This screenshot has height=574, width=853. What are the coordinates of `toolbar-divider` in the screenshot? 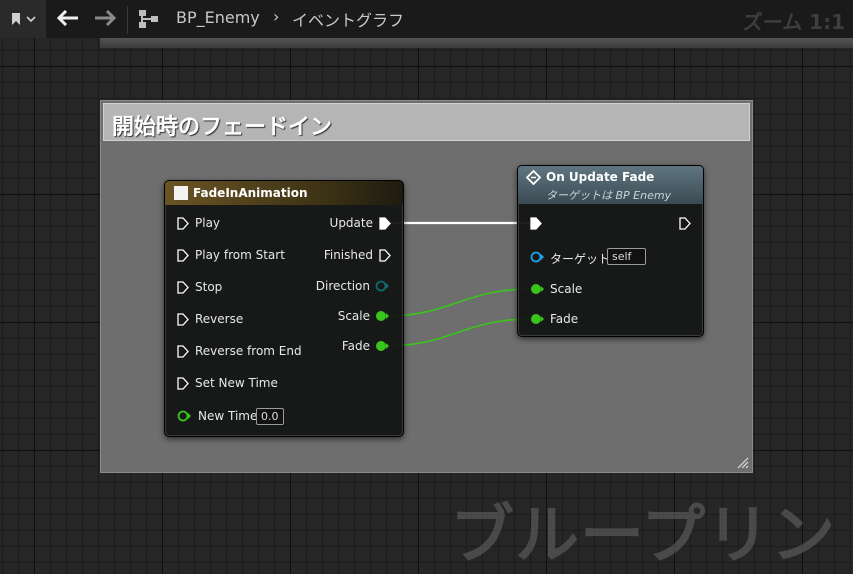 It's located at (127, 20).